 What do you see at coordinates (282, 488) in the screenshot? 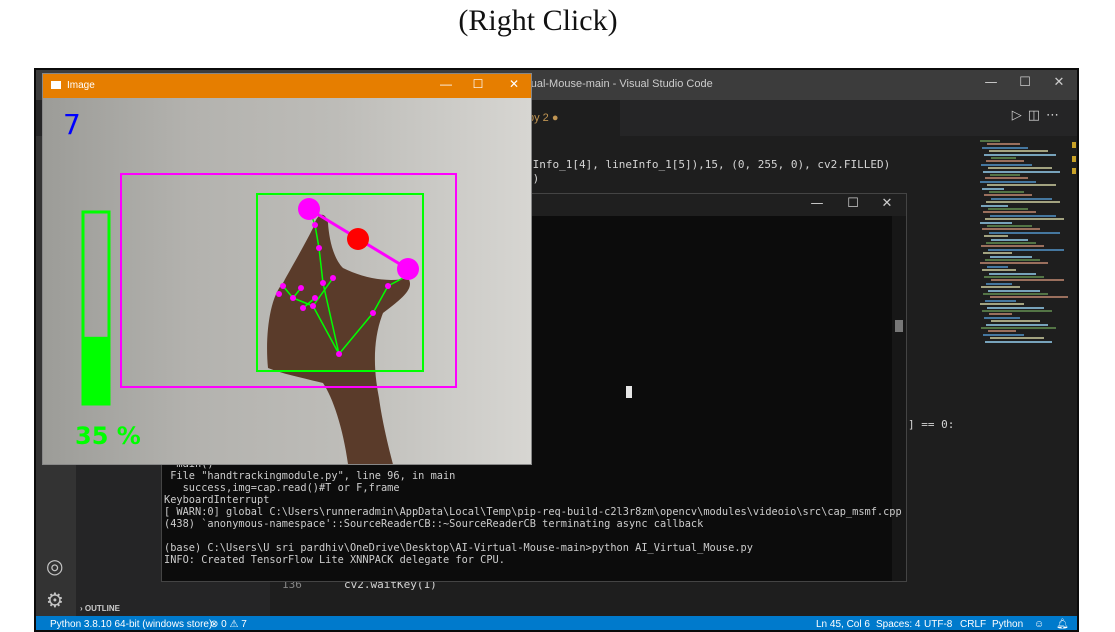
I see `terminal-line: success,img=cap.read()#T or F,frame` at bounding box center [282, 488].